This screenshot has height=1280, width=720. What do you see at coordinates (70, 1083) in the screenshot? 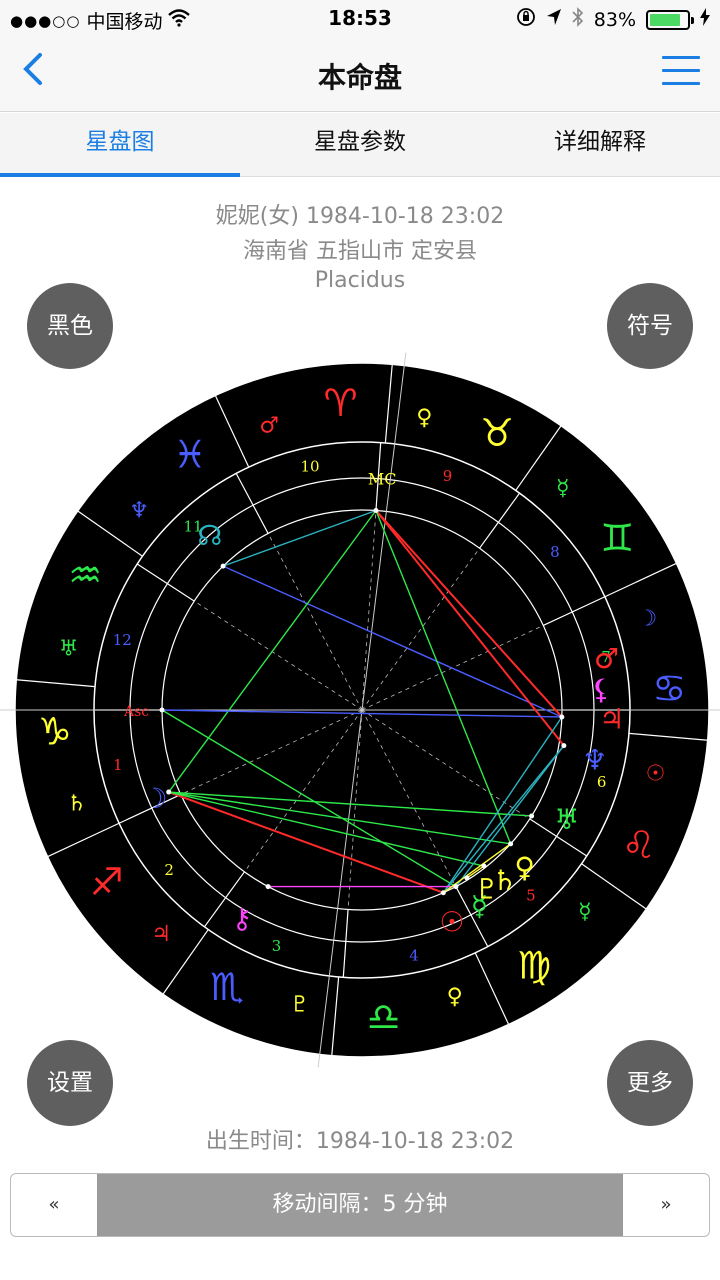
I see `settings-button: 设置` at bounding box center [70, 1083].